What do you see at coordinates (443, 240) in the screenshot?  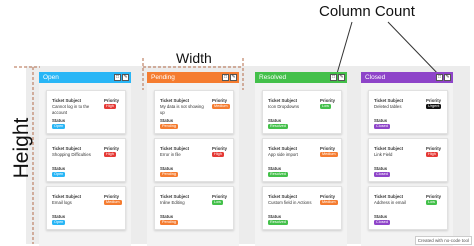 I see `watermark: Created with no-code tool` at bounding box center [443, 240].